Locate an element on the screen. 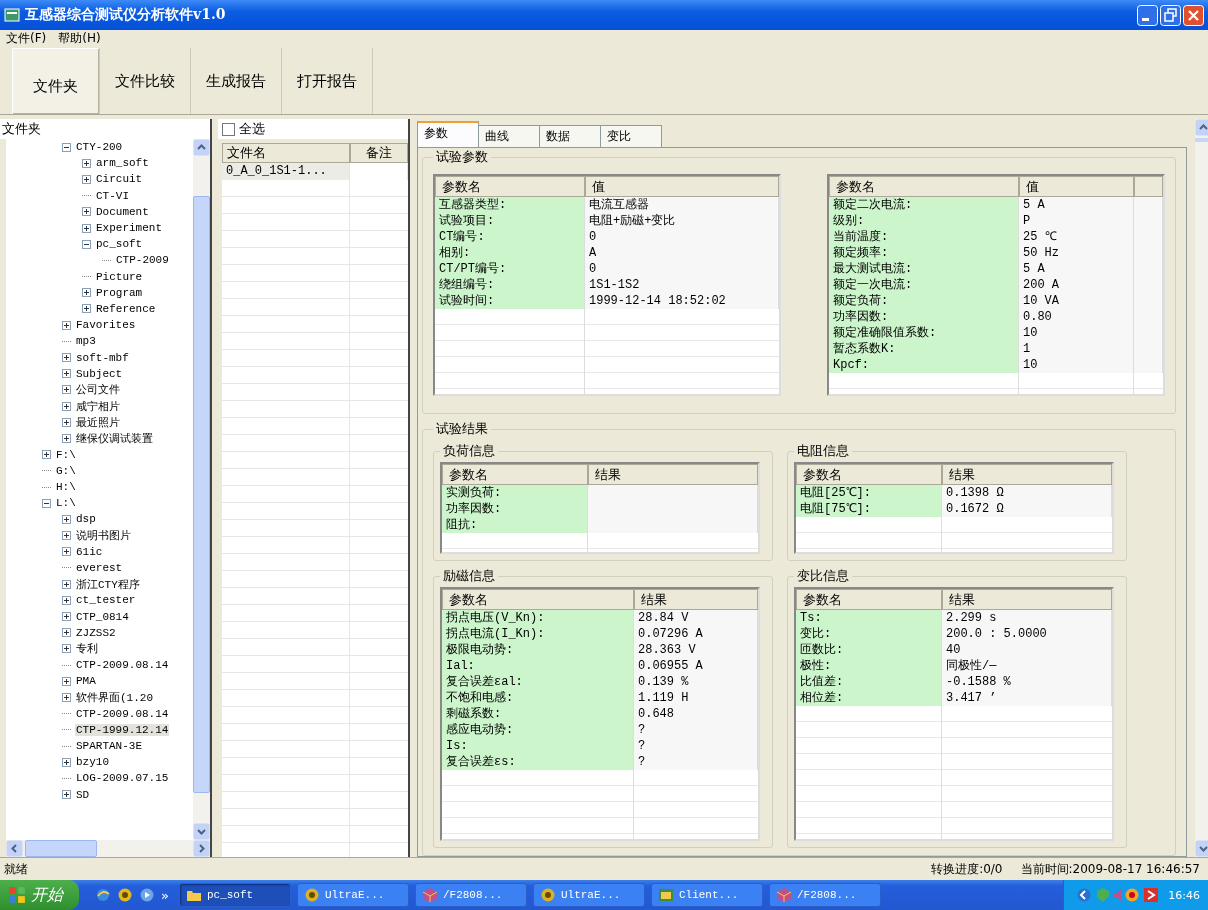 This screenshot has width=1208, height=910. tree-item: F:\ is located at coordinates (66, 454).